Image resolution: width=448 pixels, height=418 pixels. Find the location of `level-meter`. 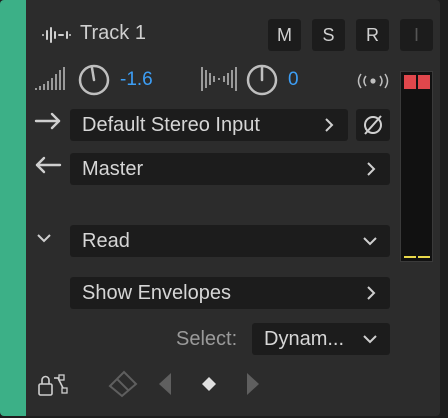

level-meter is located at coordinates (416, 166).